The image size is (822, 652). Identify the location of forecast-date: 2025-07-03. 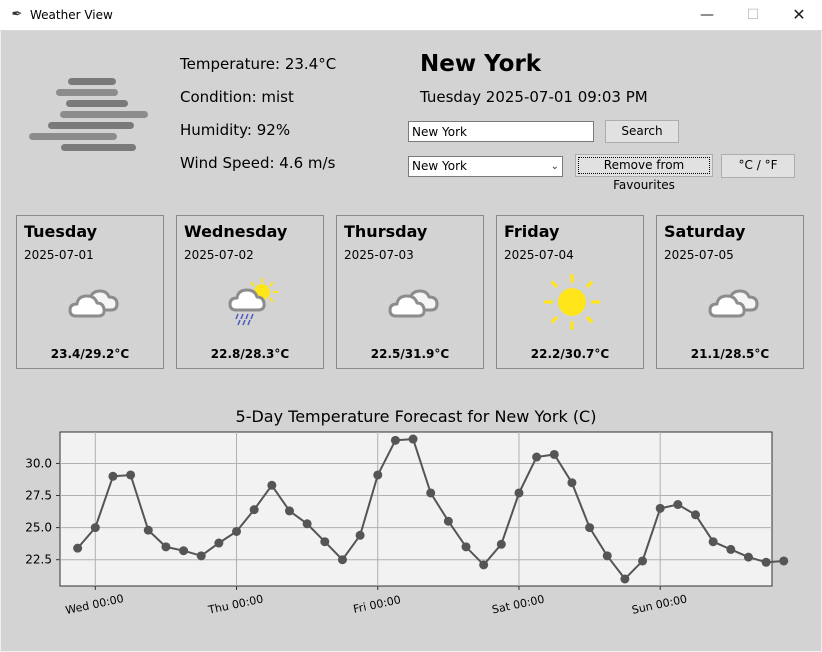
(379, 255).